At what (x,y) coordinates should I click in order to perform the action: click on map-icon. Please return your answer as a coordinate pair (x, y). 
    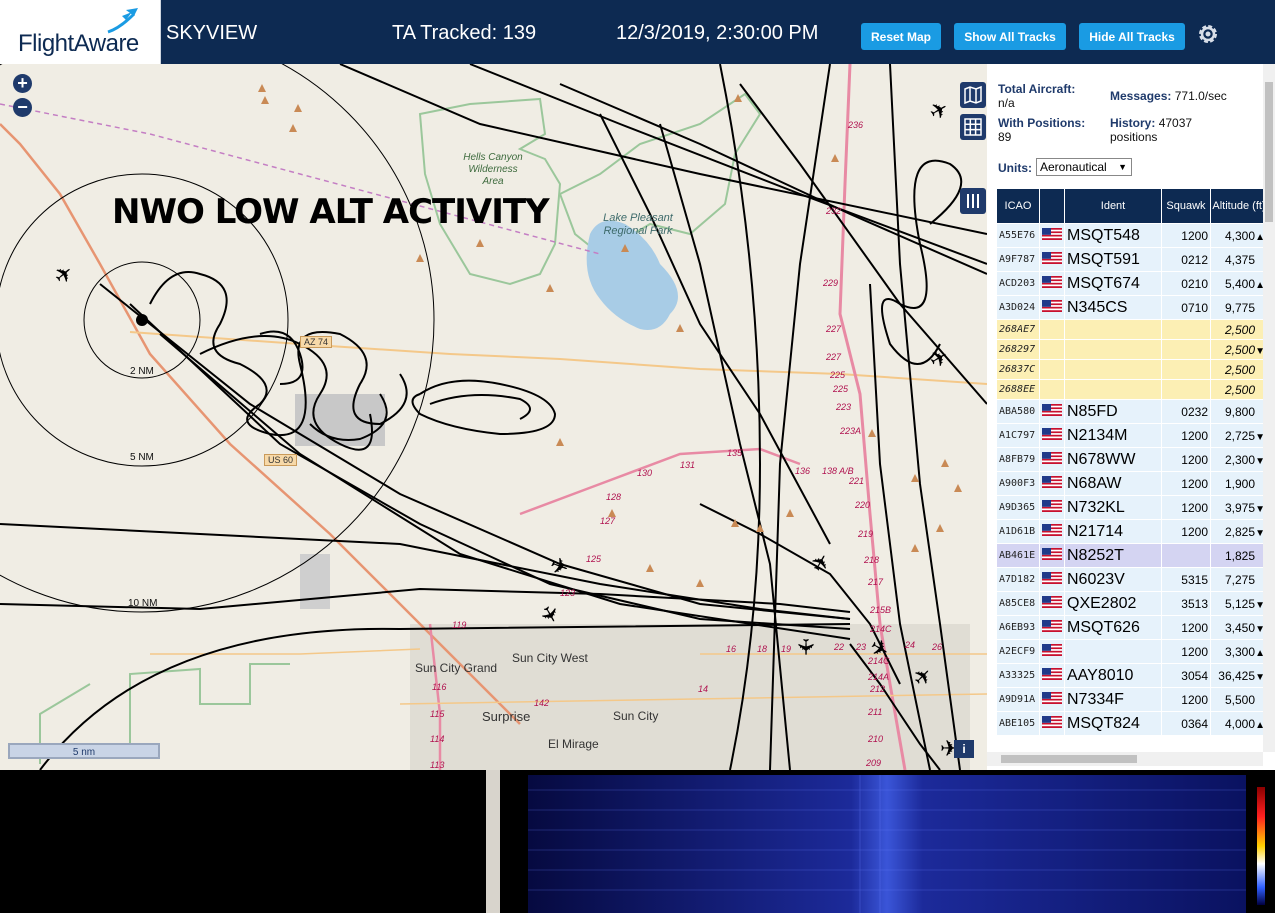
    Looking at the image, I should click on (973, 95).